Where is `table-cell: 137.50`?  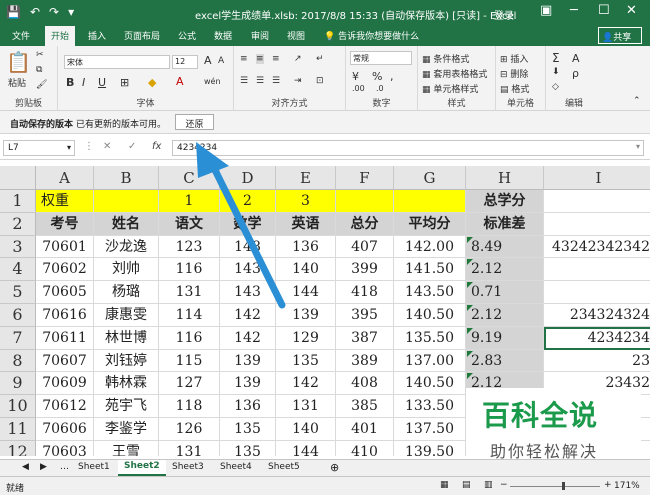 table-cell: 137.50 is located at coordinates (430, 429).